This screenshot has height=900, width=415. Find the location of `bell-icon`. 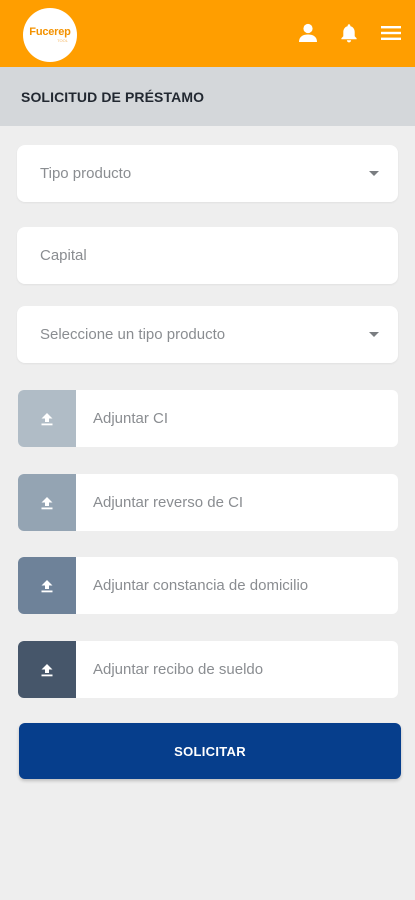

bell-icon is located at coordinates (349, 33).